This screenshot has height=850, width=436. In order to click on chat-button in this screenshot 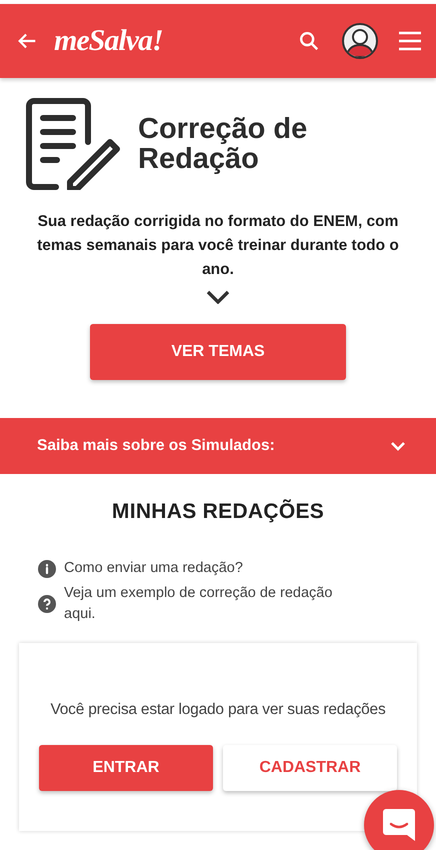, I will do `click(399, 820)`.